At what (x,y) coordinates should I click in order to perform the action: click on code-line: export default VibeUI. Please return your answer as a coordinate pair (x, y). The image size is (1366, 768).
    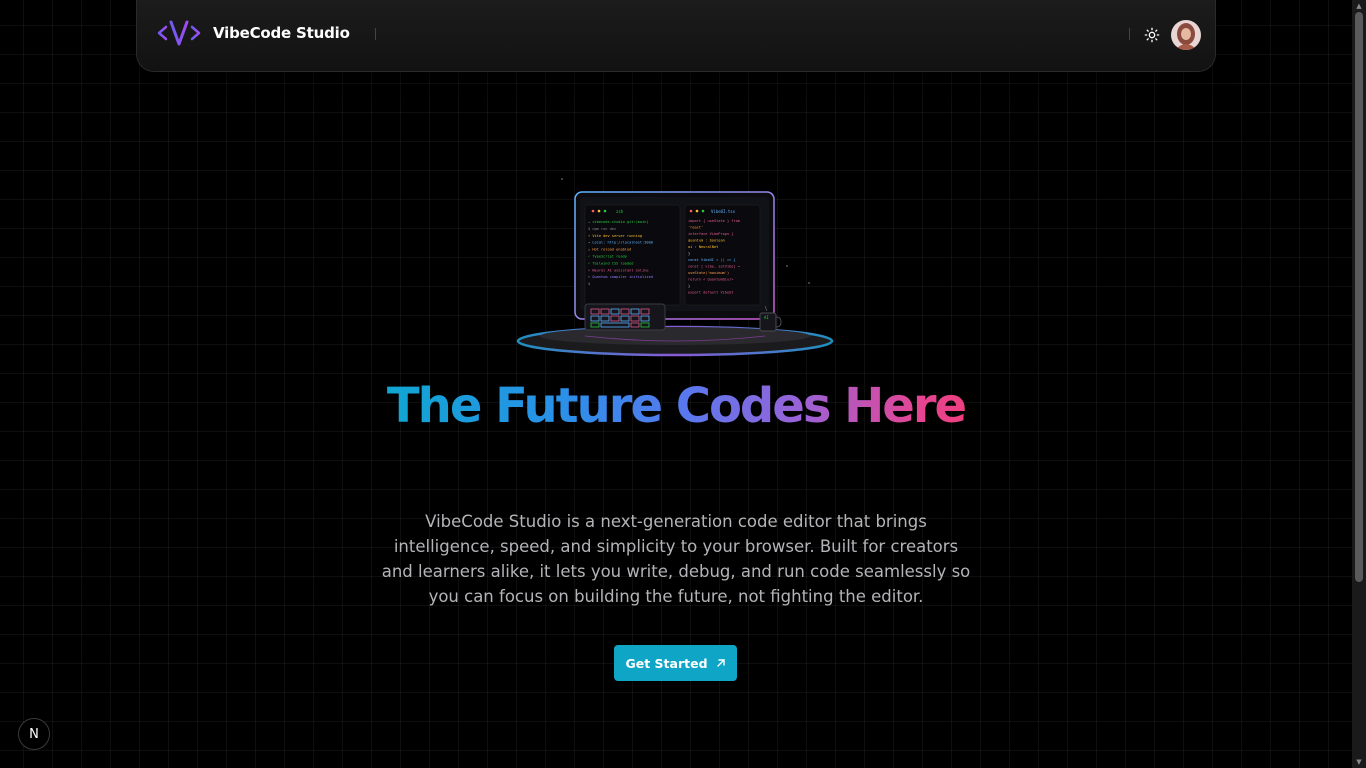
    Looking at the image, I should click on (710, 293).